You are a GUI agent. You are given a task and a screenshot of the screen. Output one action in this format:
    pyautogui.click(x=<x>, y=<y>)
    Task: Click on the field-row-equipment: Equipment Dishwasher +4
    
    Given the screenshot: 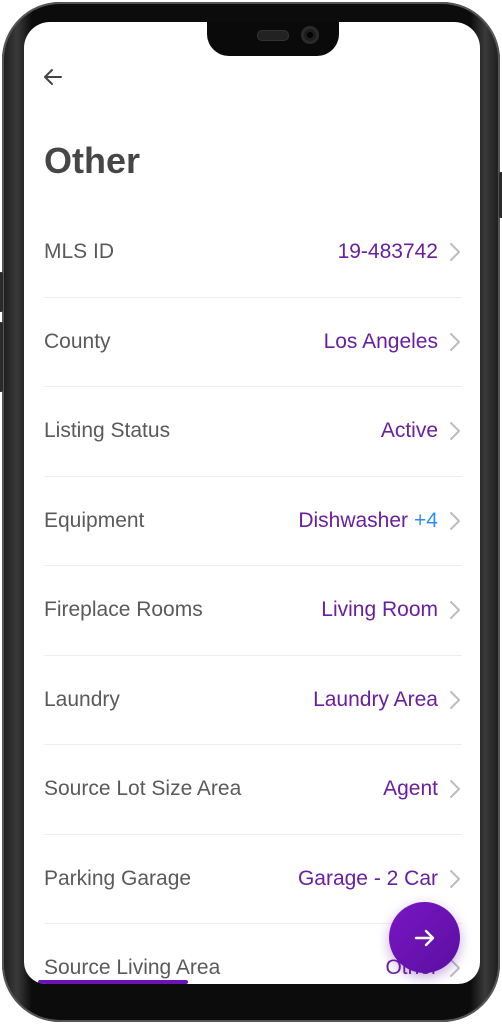 What is the action you would take?
    pyautogui.click(x=253, y=521)
    